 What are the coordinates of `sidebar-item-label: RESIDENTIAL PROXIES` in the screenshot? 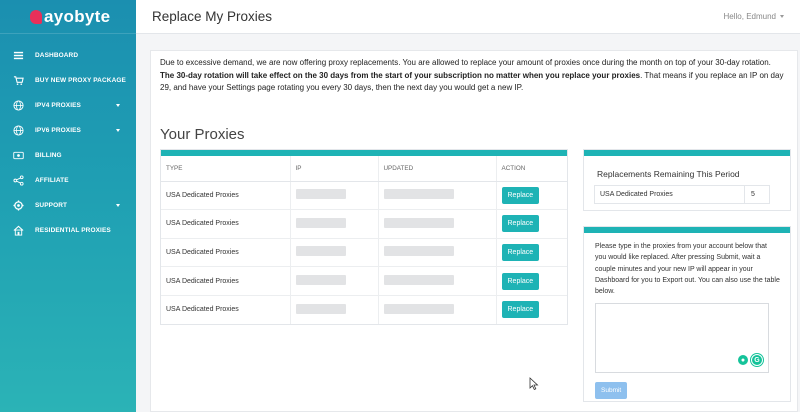 It's located at (73, 230).